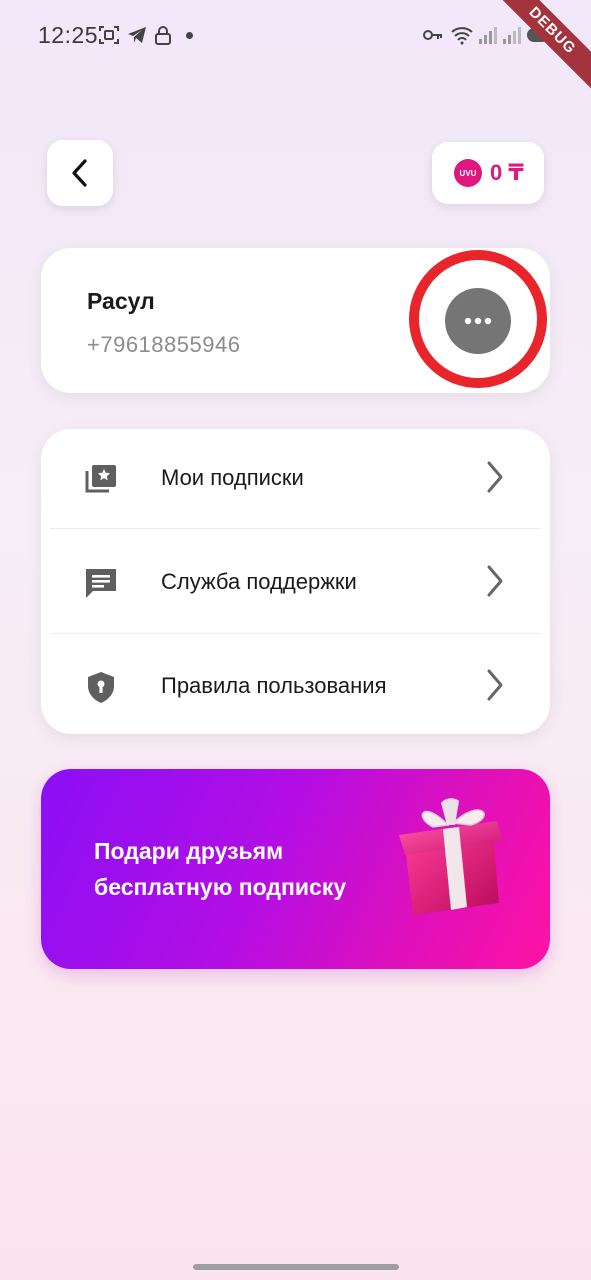 The image size is (591, 1280). I want to click on more-options-button, so click(478, 321).